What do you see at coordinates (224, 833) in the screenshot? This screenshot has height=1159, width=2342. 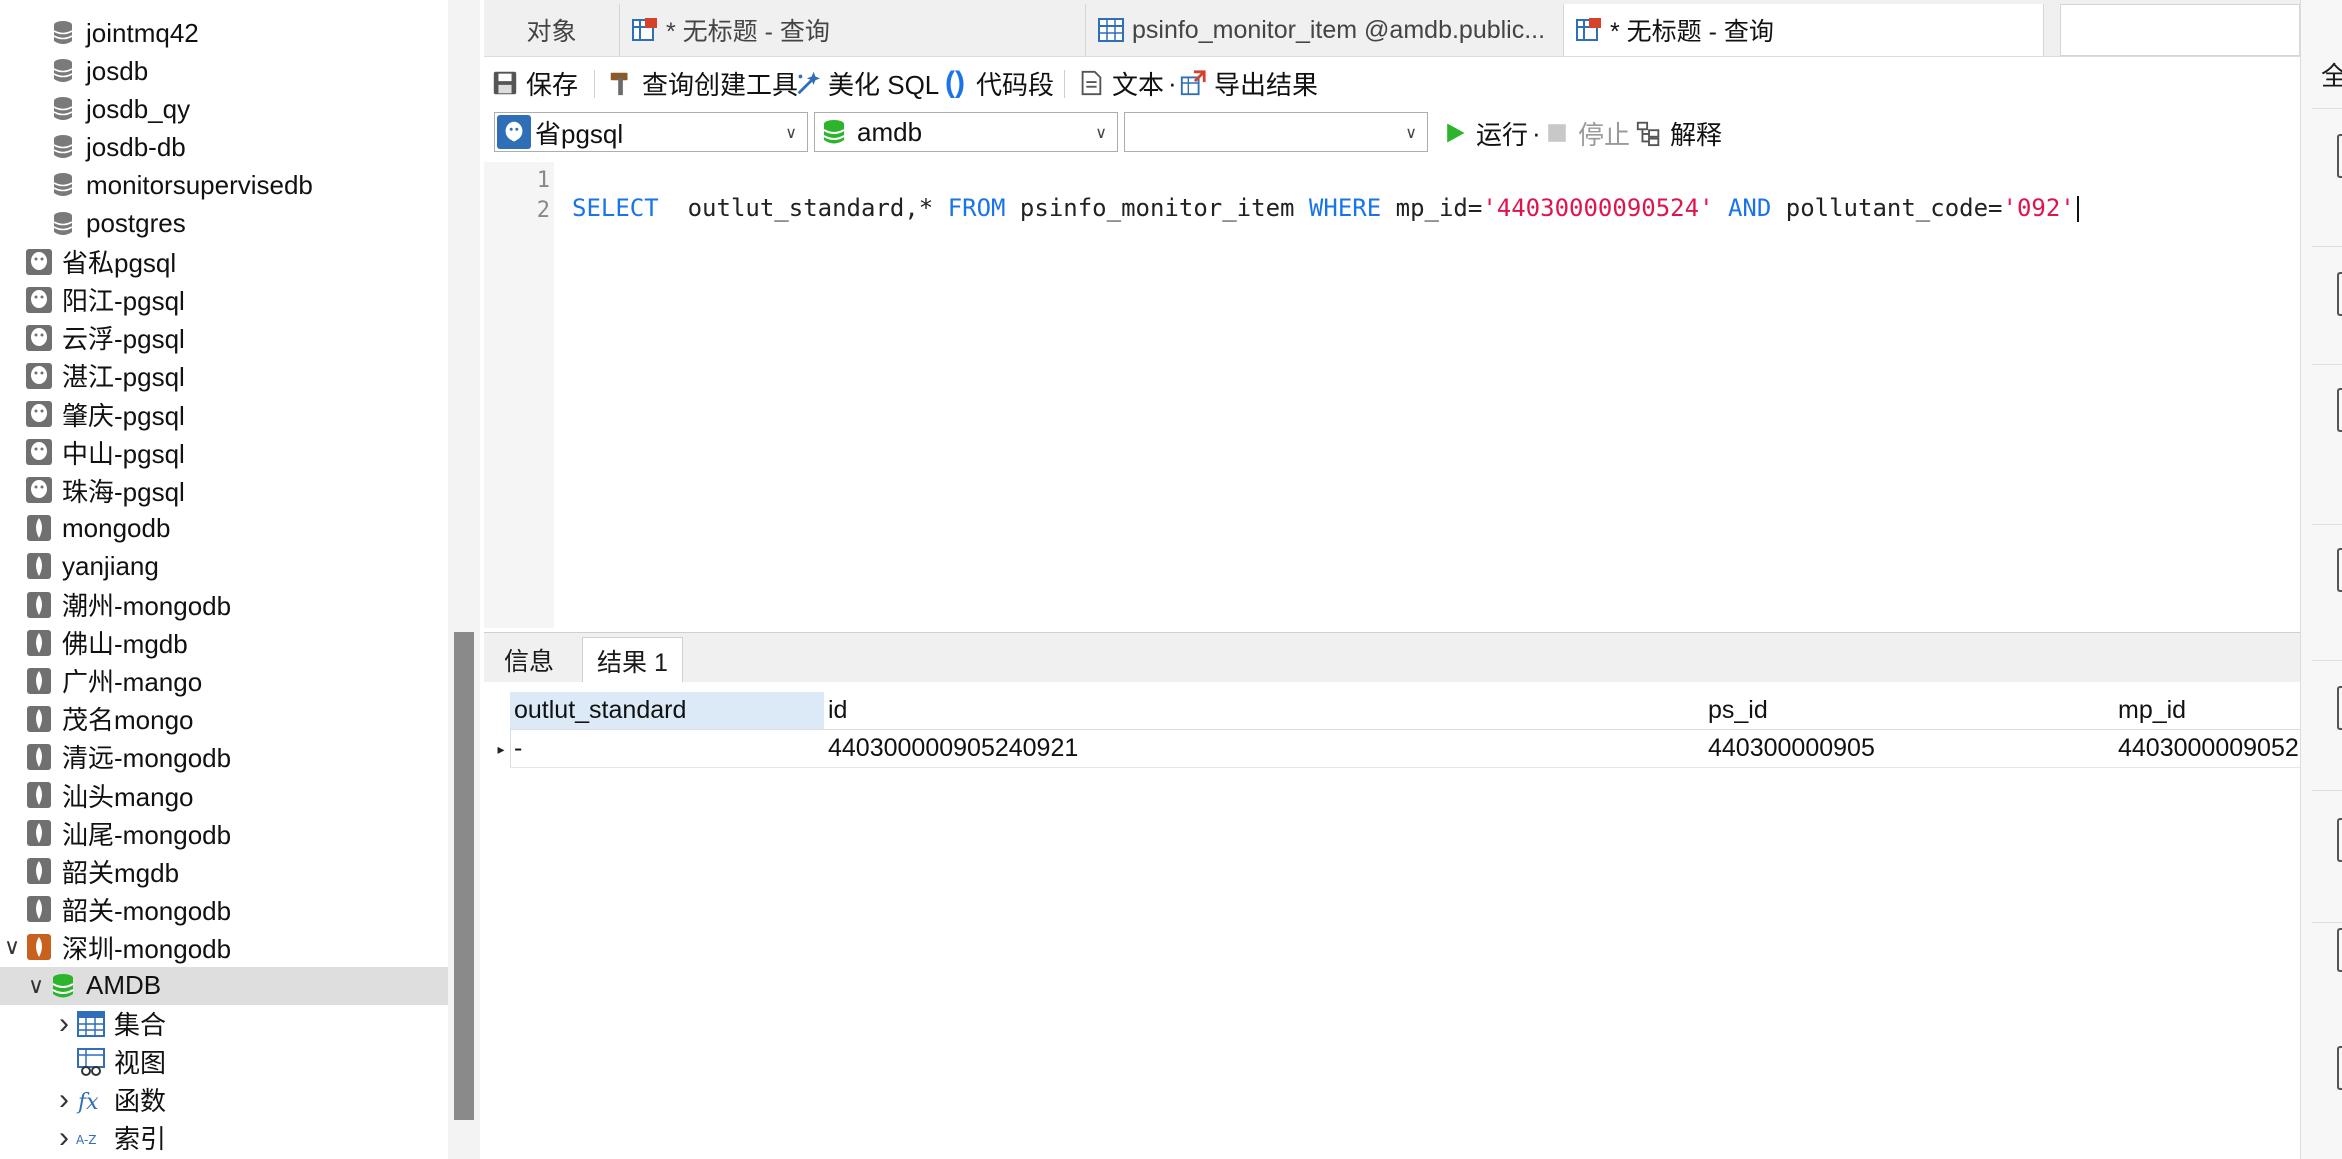 I see `tree-item: 汕尾-mongodb` at bounding box center [224, 833].